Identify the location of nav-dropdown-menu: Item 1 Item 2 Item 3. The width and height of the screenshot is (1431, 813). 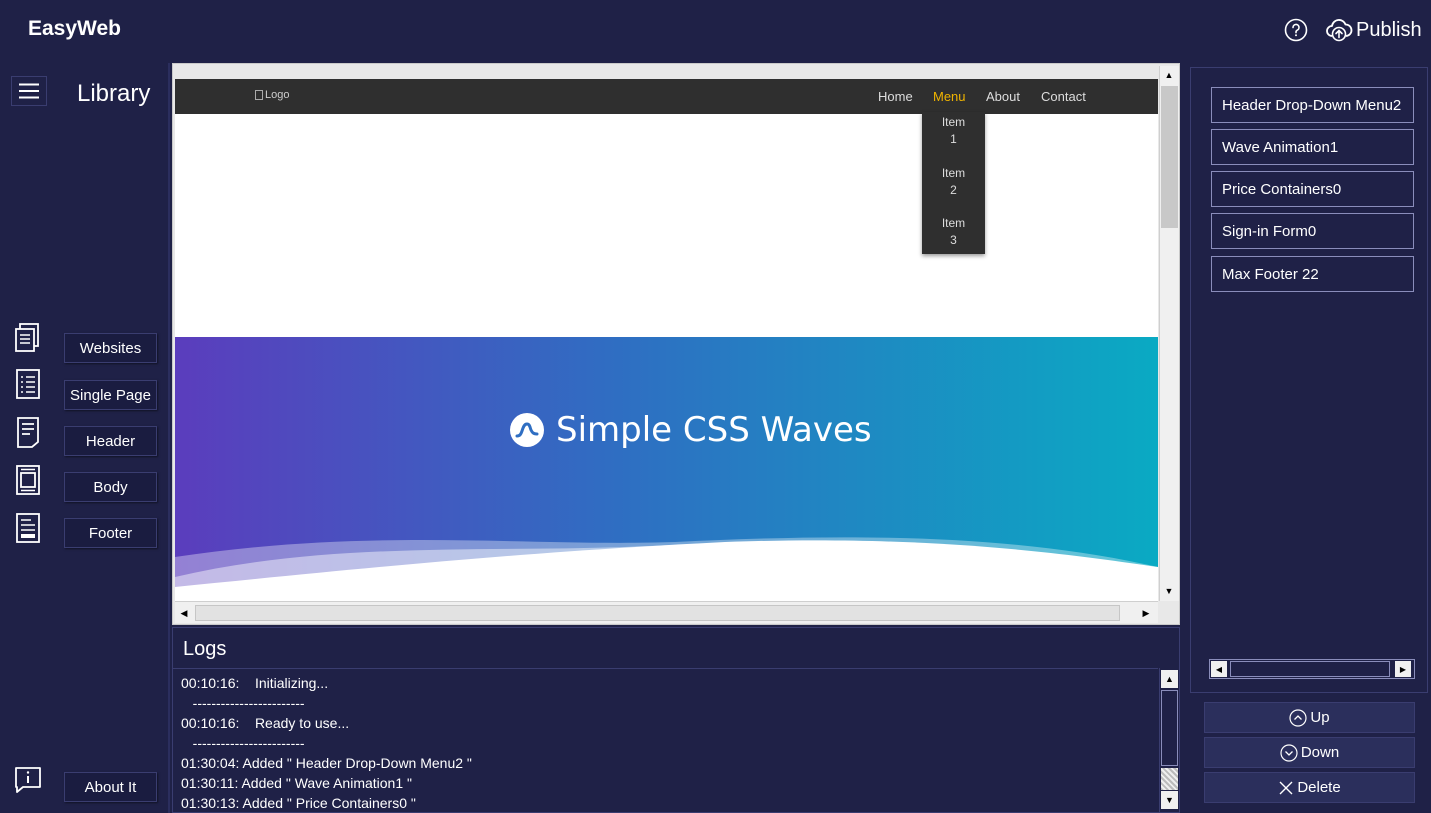
(953, 183).